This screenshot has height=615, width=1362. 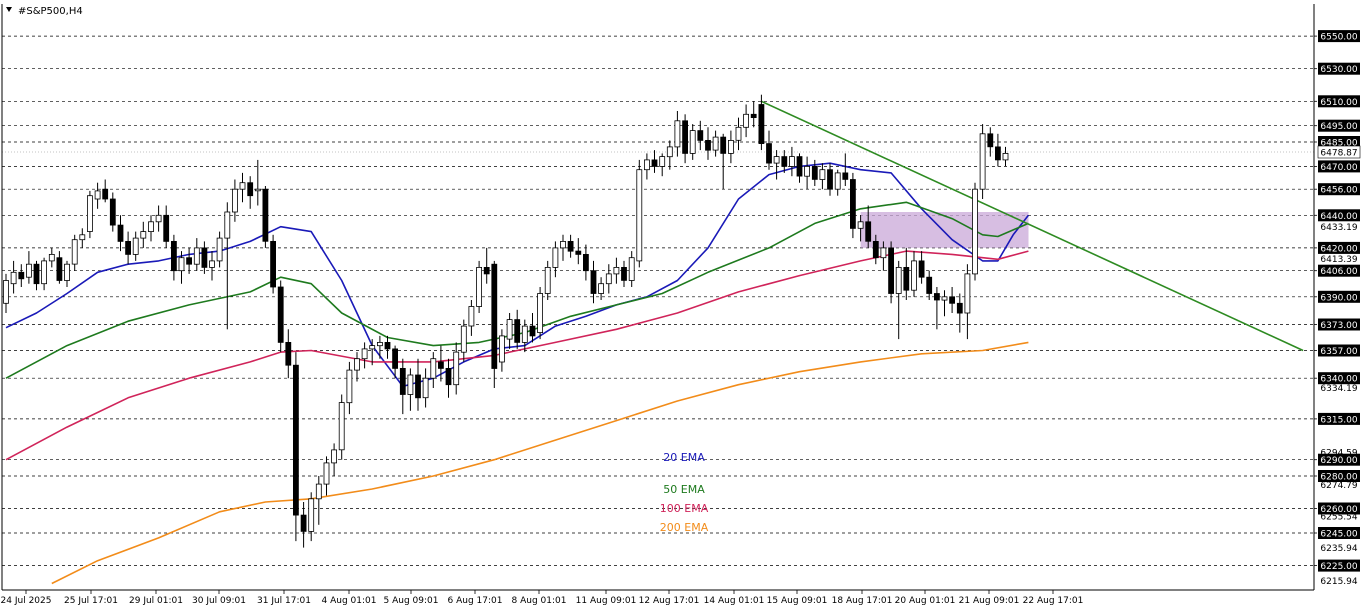 What do you see at coordinates (91, 601) in the screenshot?
I see `time-axis-label: 25 Jul 17:01` at bounding box center [91, 601].